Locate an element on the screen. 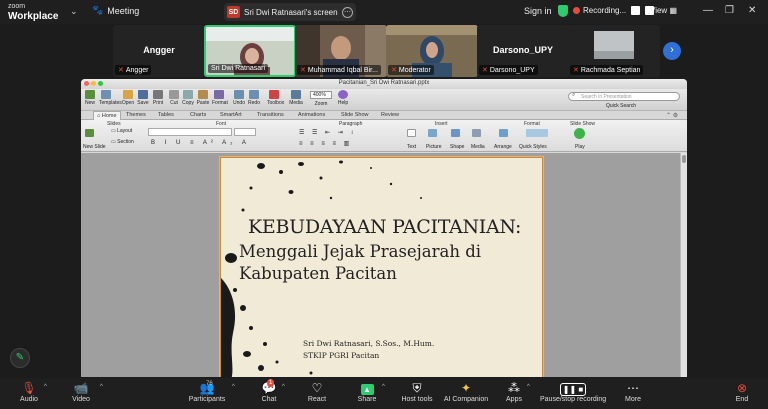  next-page-button: › is located at coordinates (672, 51).